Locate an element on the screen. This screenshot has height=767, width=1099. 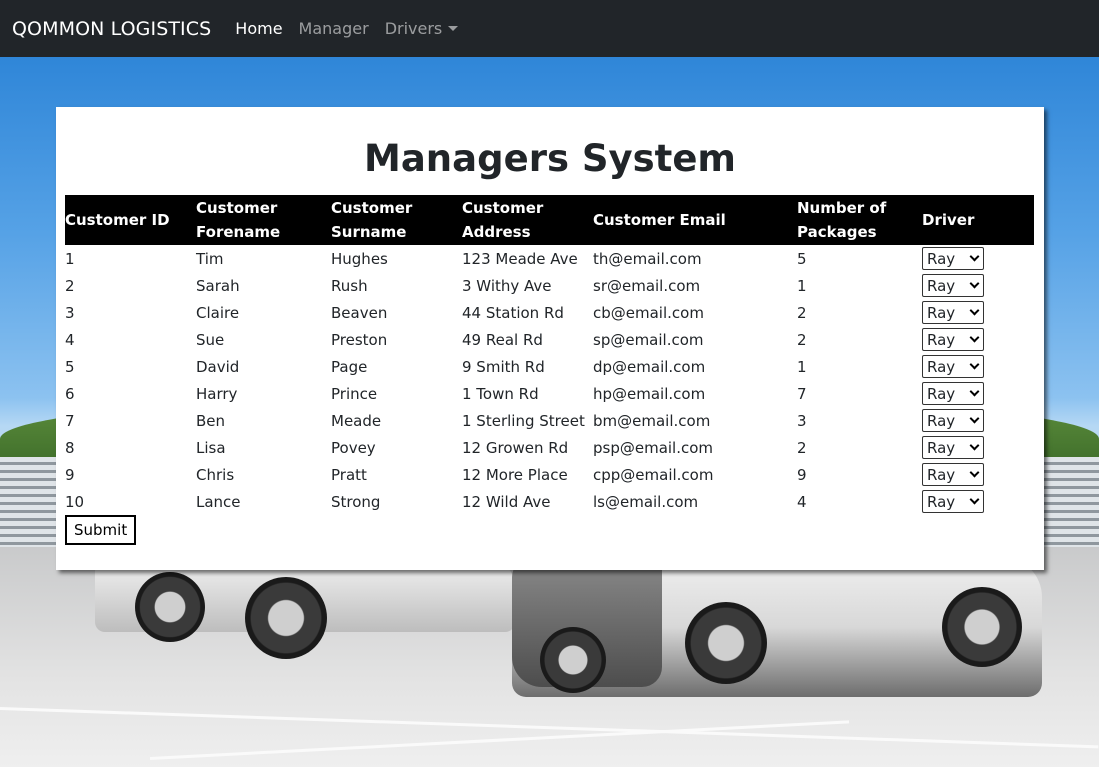
table-row: 8 Lisa Povey 12 Growen Rd psp@email.com 2 Ray is located at coordinates (549, 447).